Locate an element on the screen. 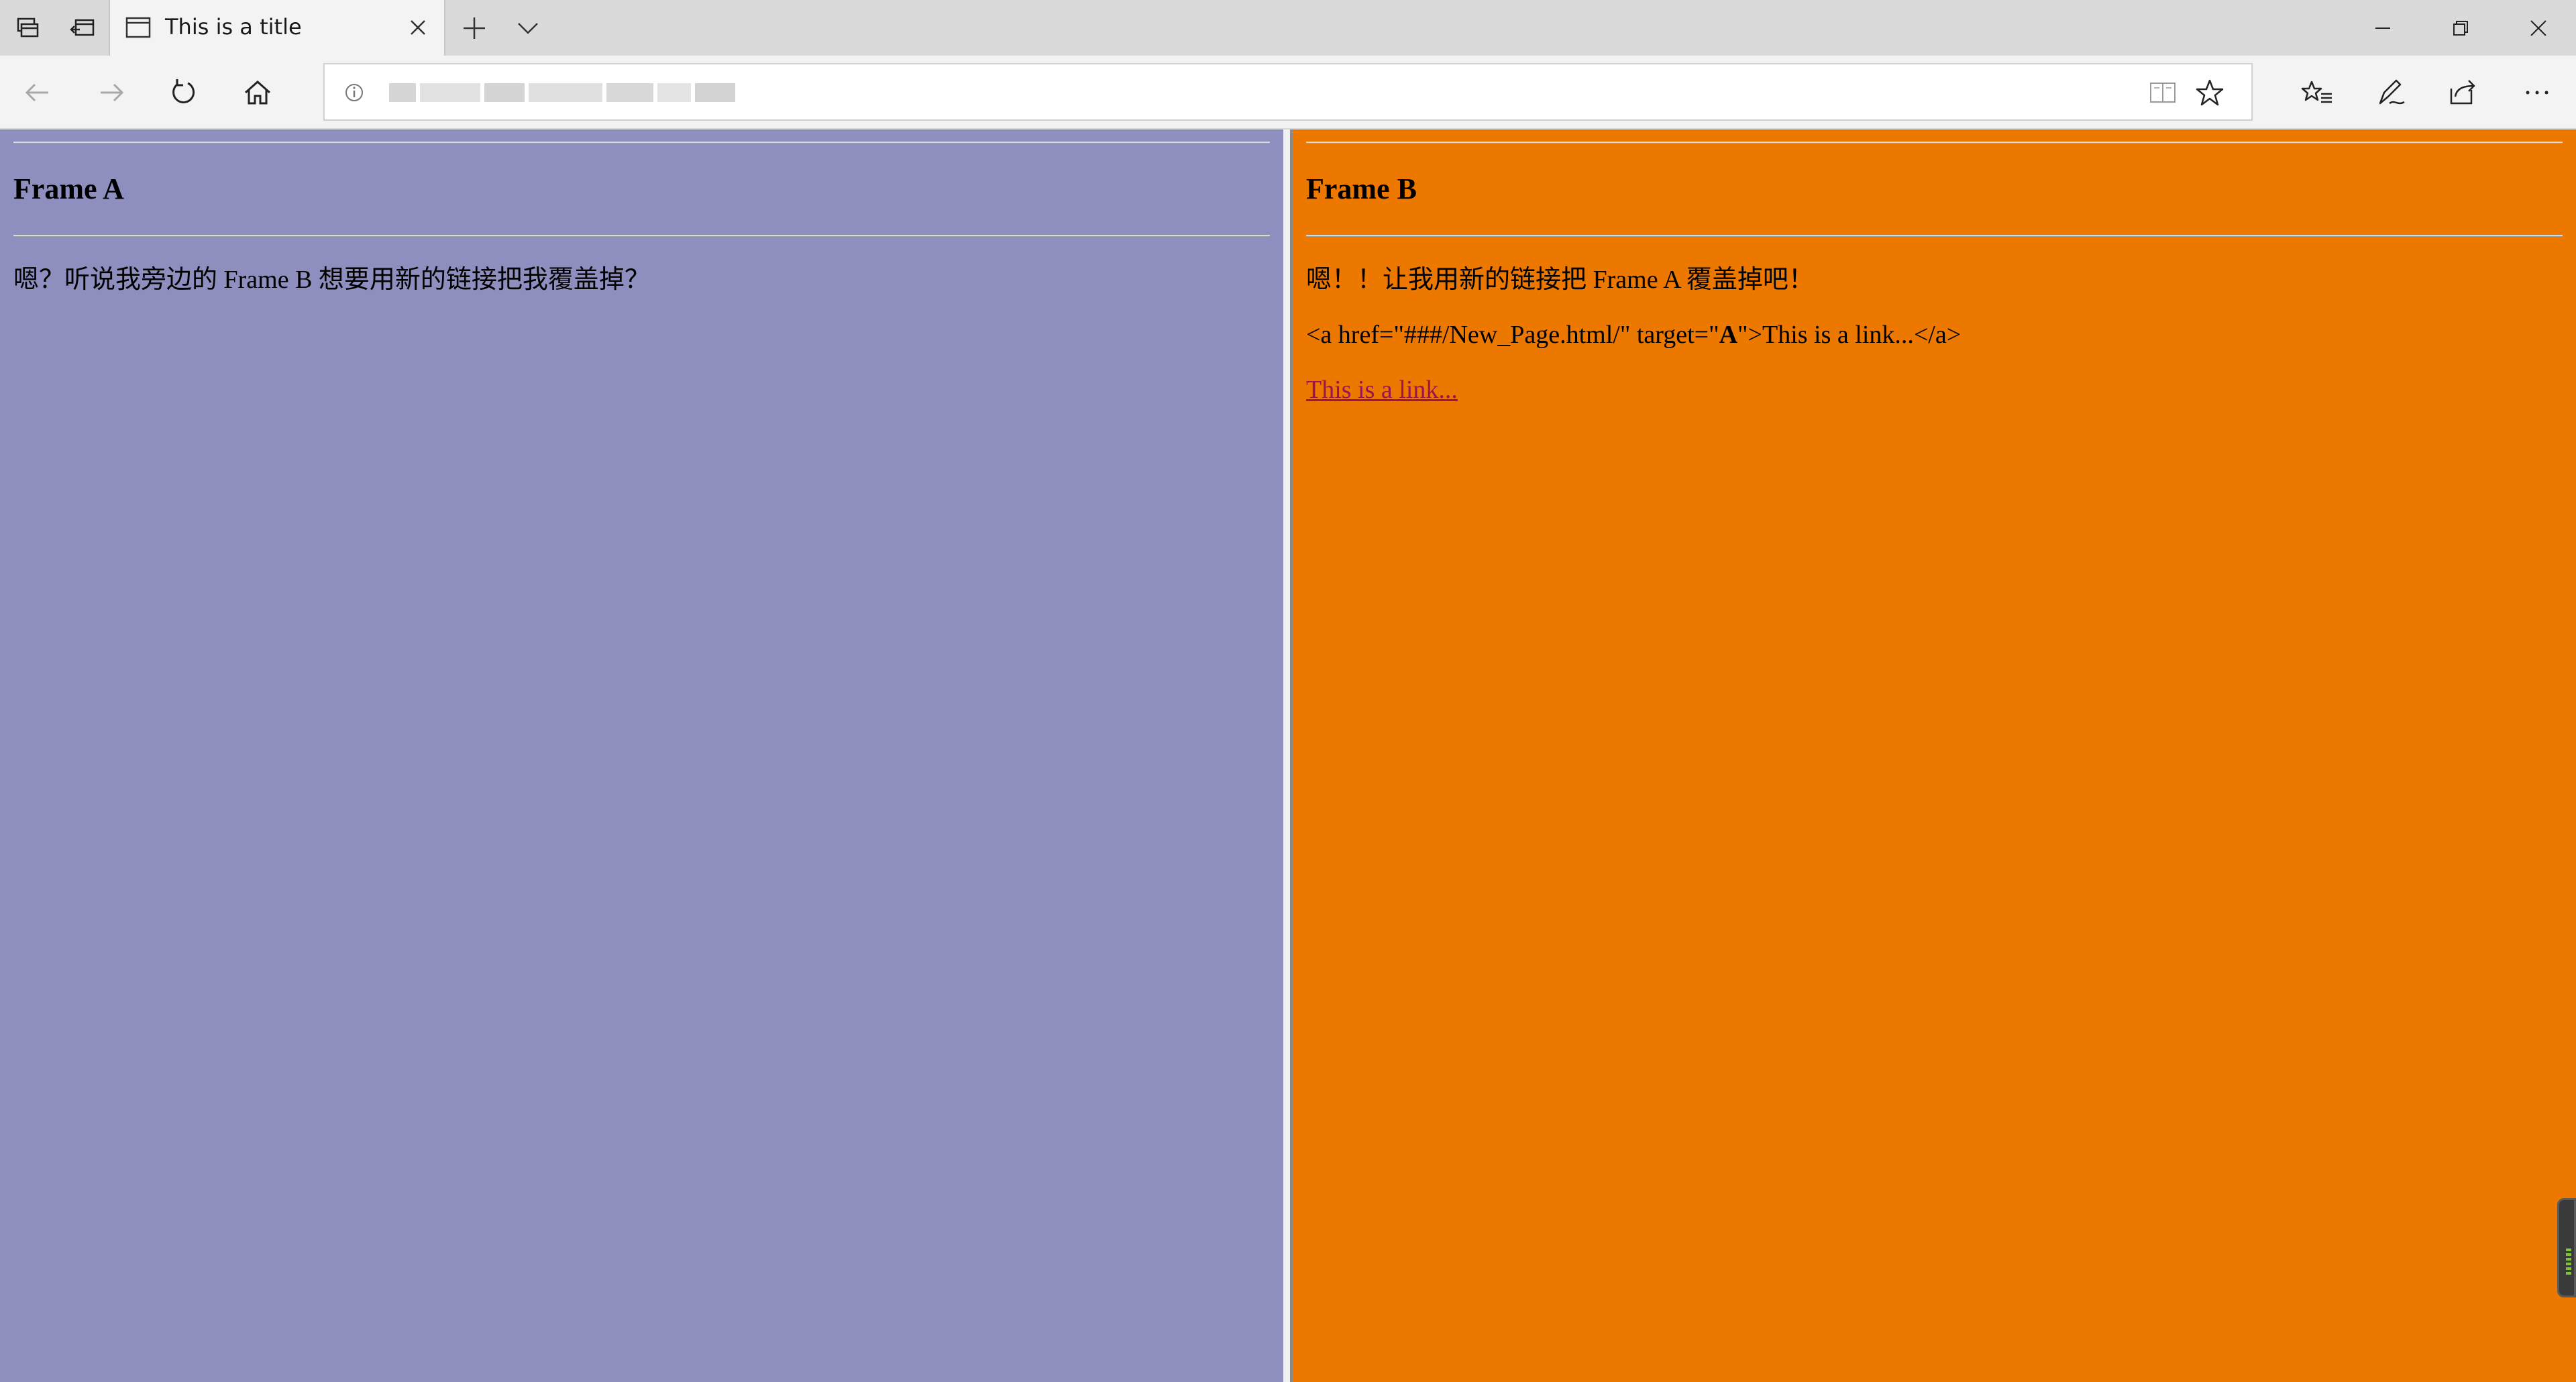 The image size is (2576, 1382). frame-a-text: 嗯？听说我旁边的 Frame B 想要用新的链接把我覆盖掉？ is located at coordinates (331, 280).